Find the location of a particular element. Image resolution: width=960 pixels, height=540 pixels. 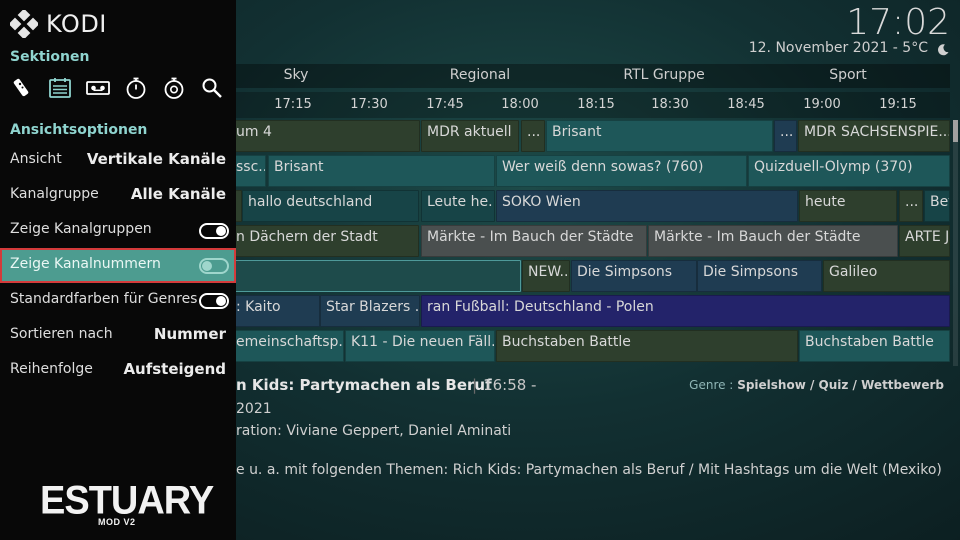

epg-programme: Quizduell-Olymp (370) is located at coordinates (849, 171).